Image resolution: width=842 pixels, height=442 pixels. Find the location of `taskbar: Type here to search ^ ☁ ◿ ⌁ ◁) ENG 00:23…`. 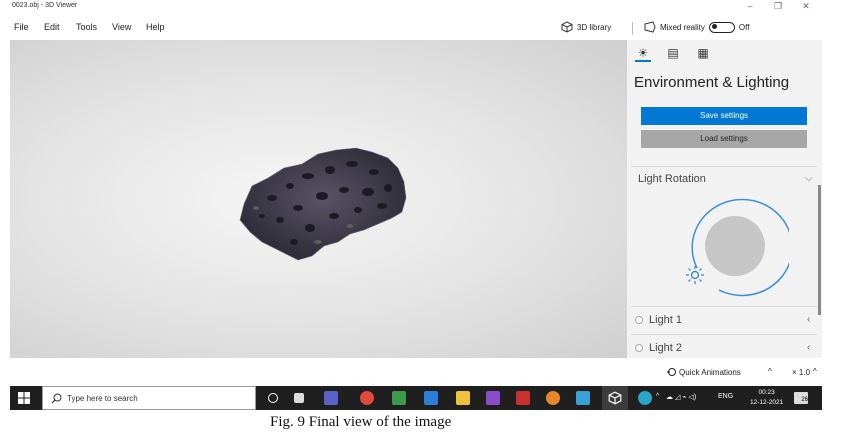

taskbar: Type here to search ^ ☁ ◿ ⌁ ◁) ENG 00:23… is located at coordinates (416, 398).